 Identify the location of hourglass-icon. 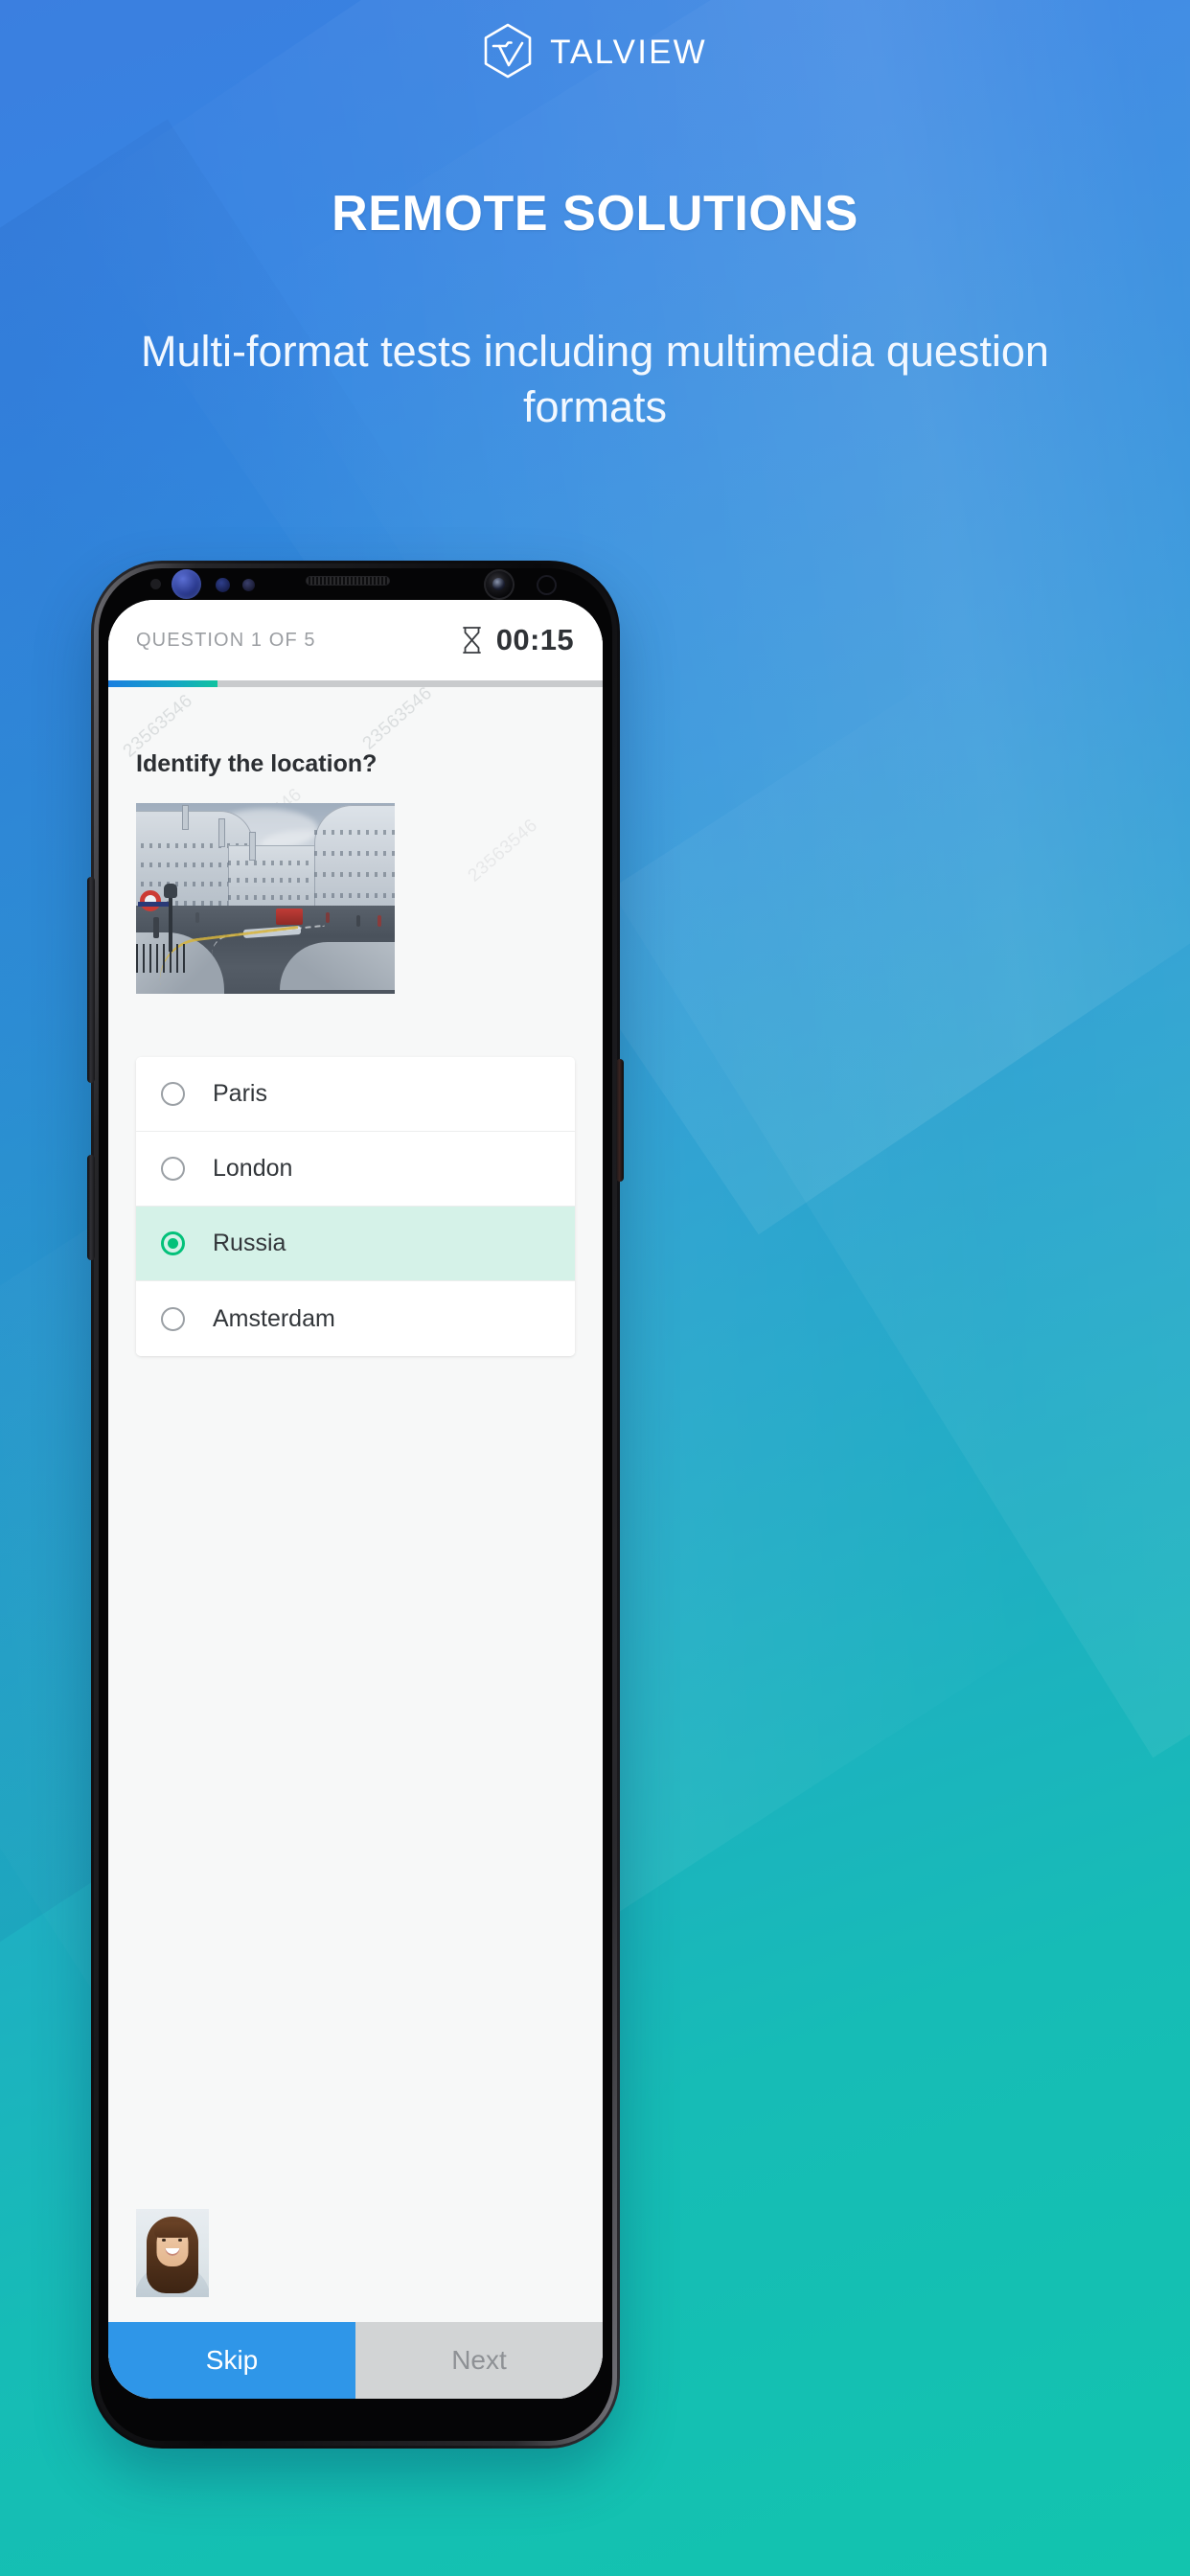
(472, 640).